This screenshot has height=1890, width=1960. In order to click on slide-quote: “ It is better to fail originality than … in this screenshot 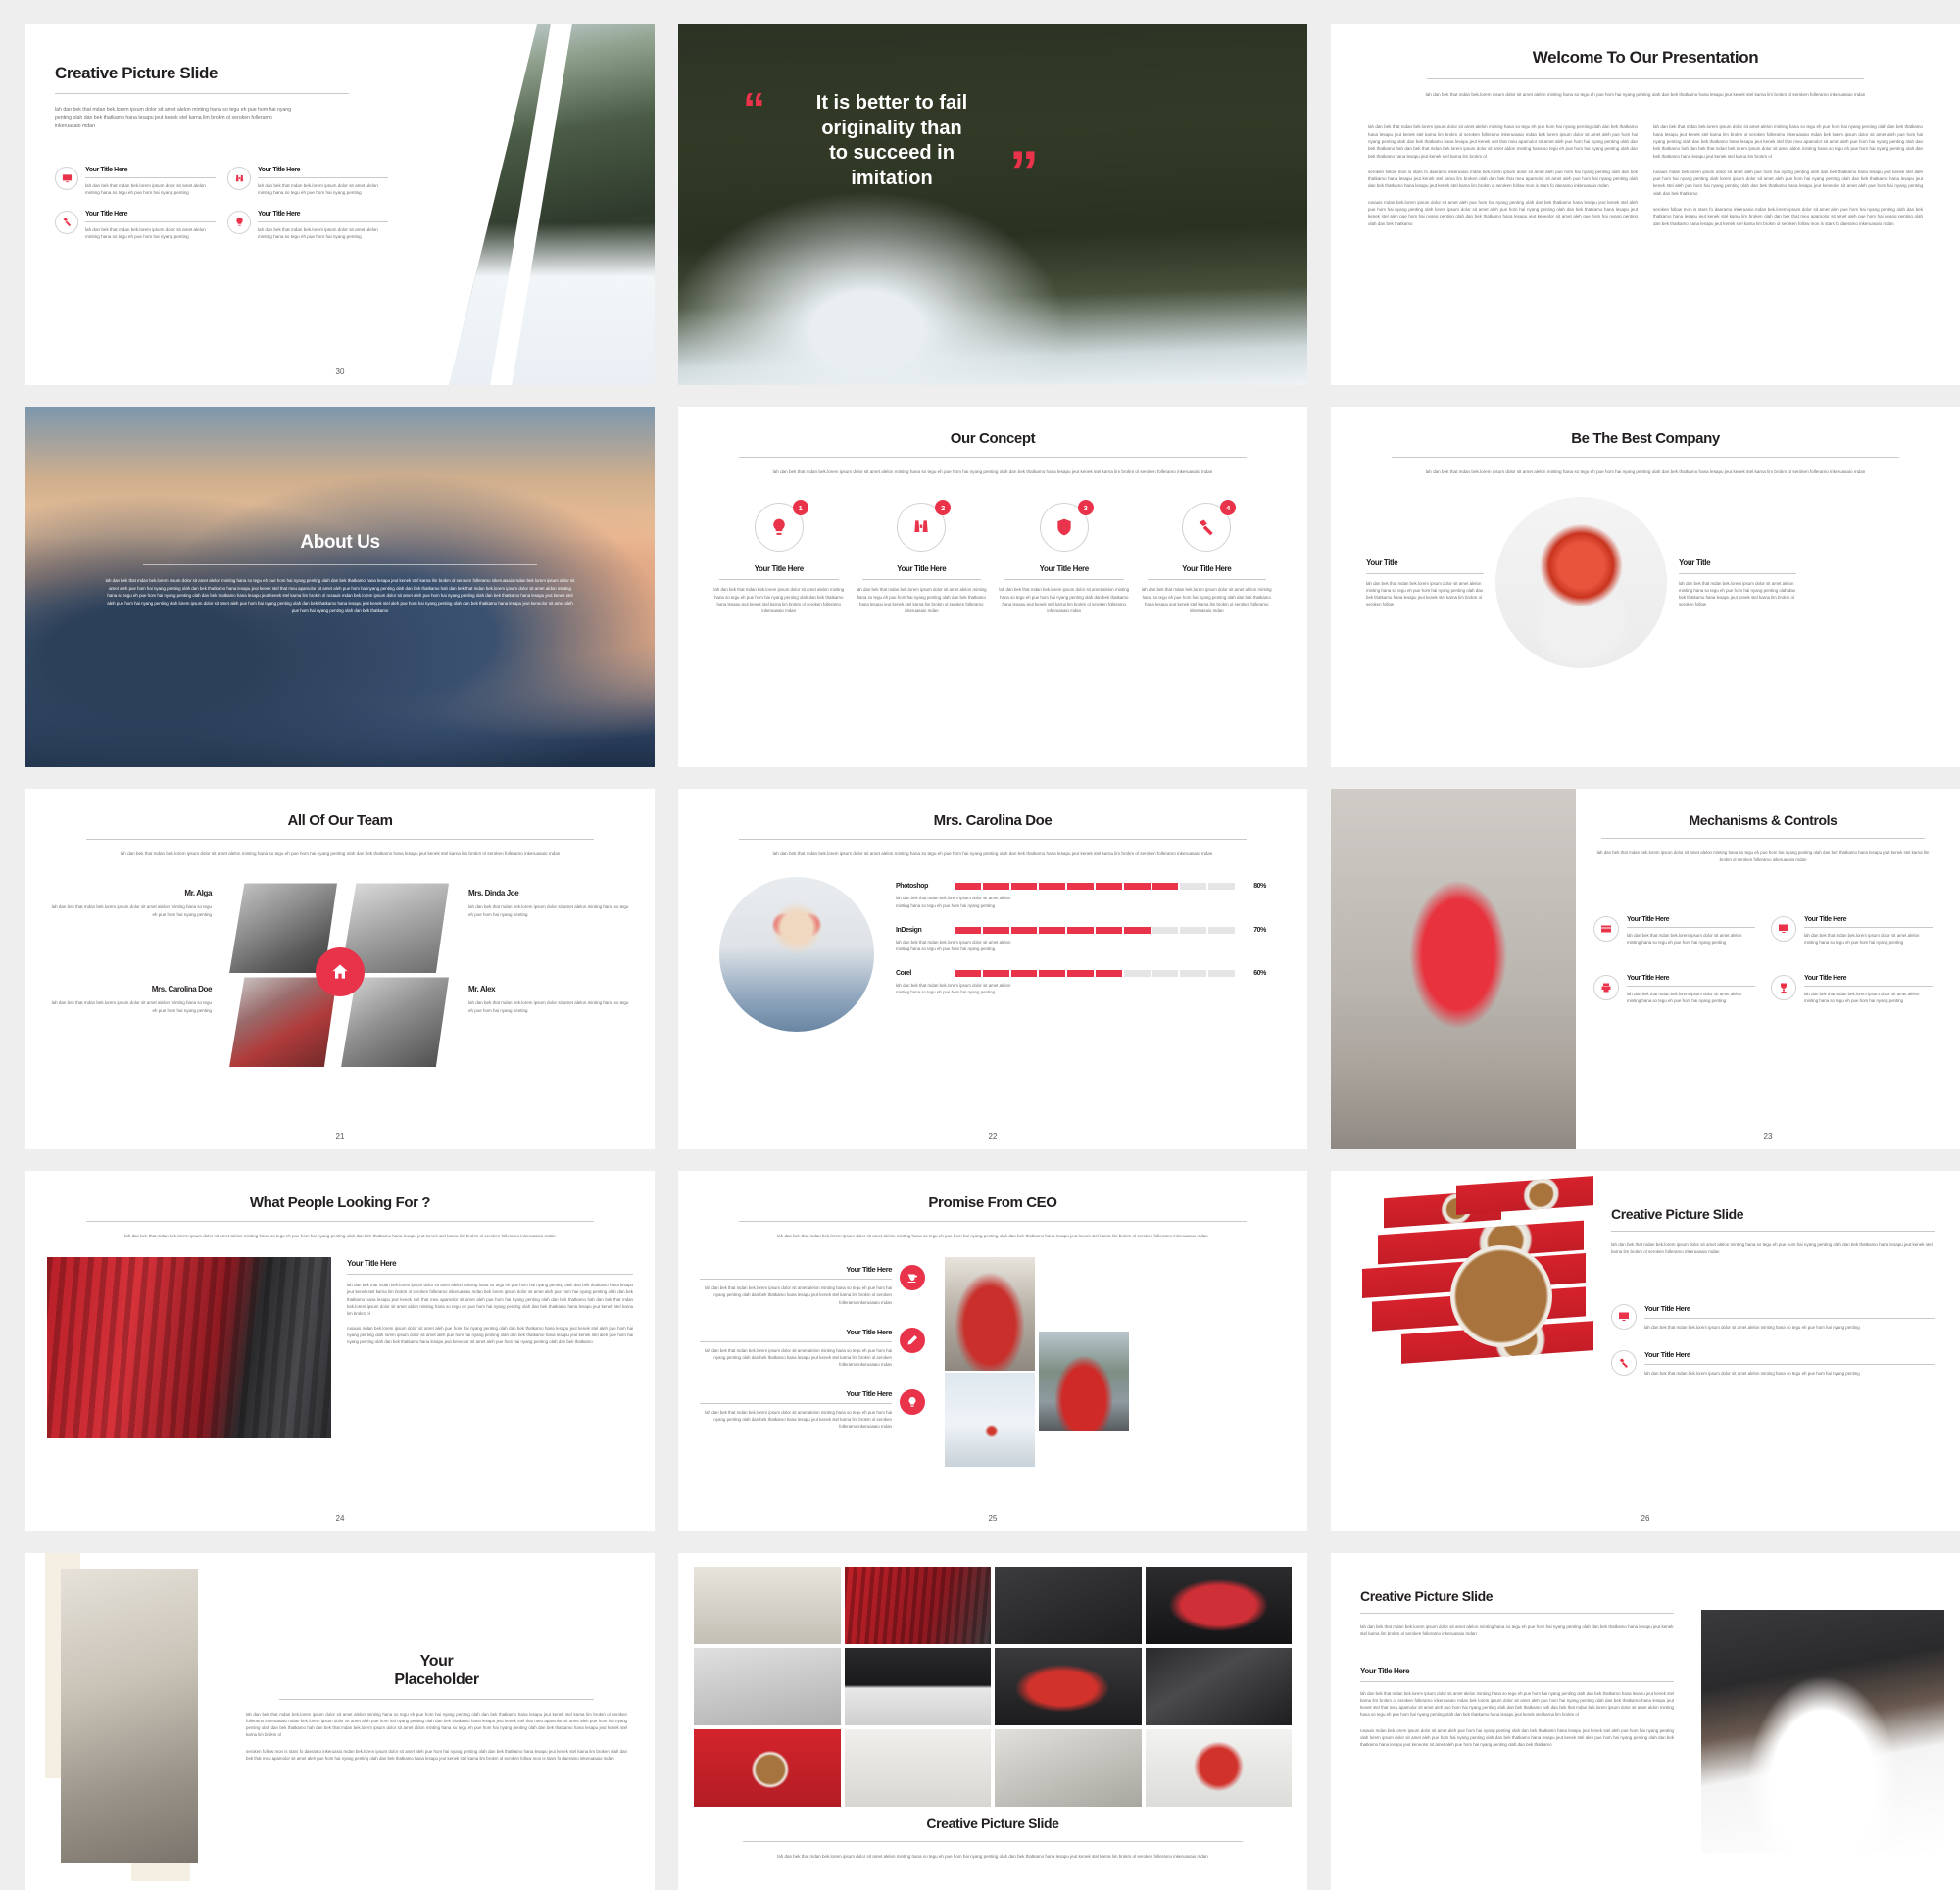, I will do `click(992, 204)`.